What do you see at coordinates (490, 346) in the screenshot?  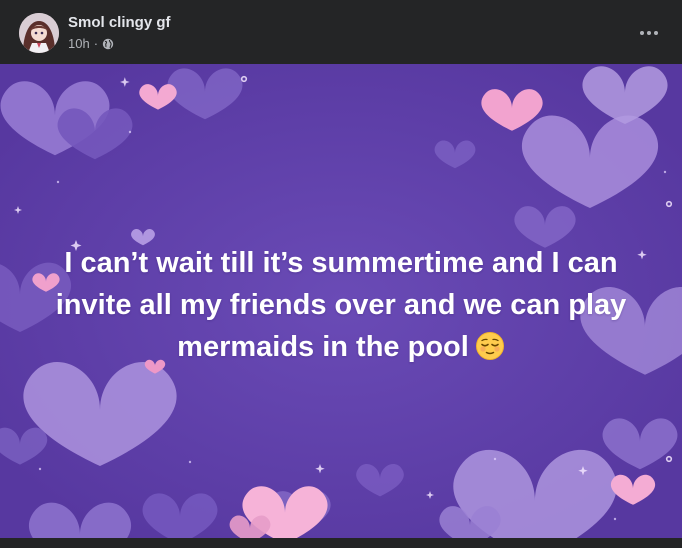 I see `relieved-face-emoji` at bounding box center [490, 346].